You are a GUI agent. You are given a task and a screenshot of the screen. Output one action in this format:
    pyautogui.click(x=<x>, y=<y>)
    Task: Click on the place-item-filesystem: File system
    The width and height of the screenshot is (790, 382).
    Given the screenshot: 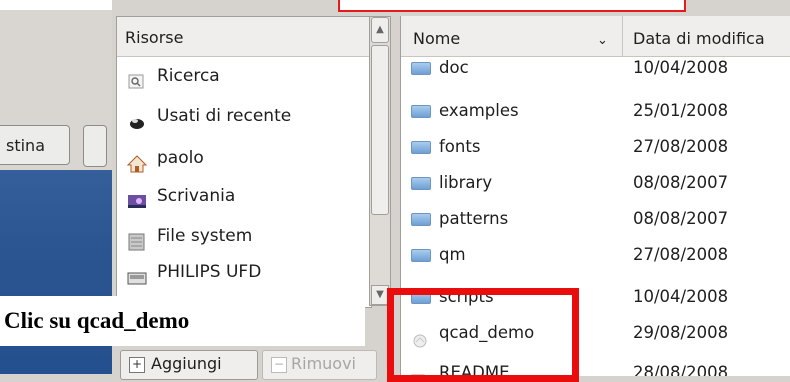 What is the action you would take?
    pyautogui.click(x=244, y=236)
    